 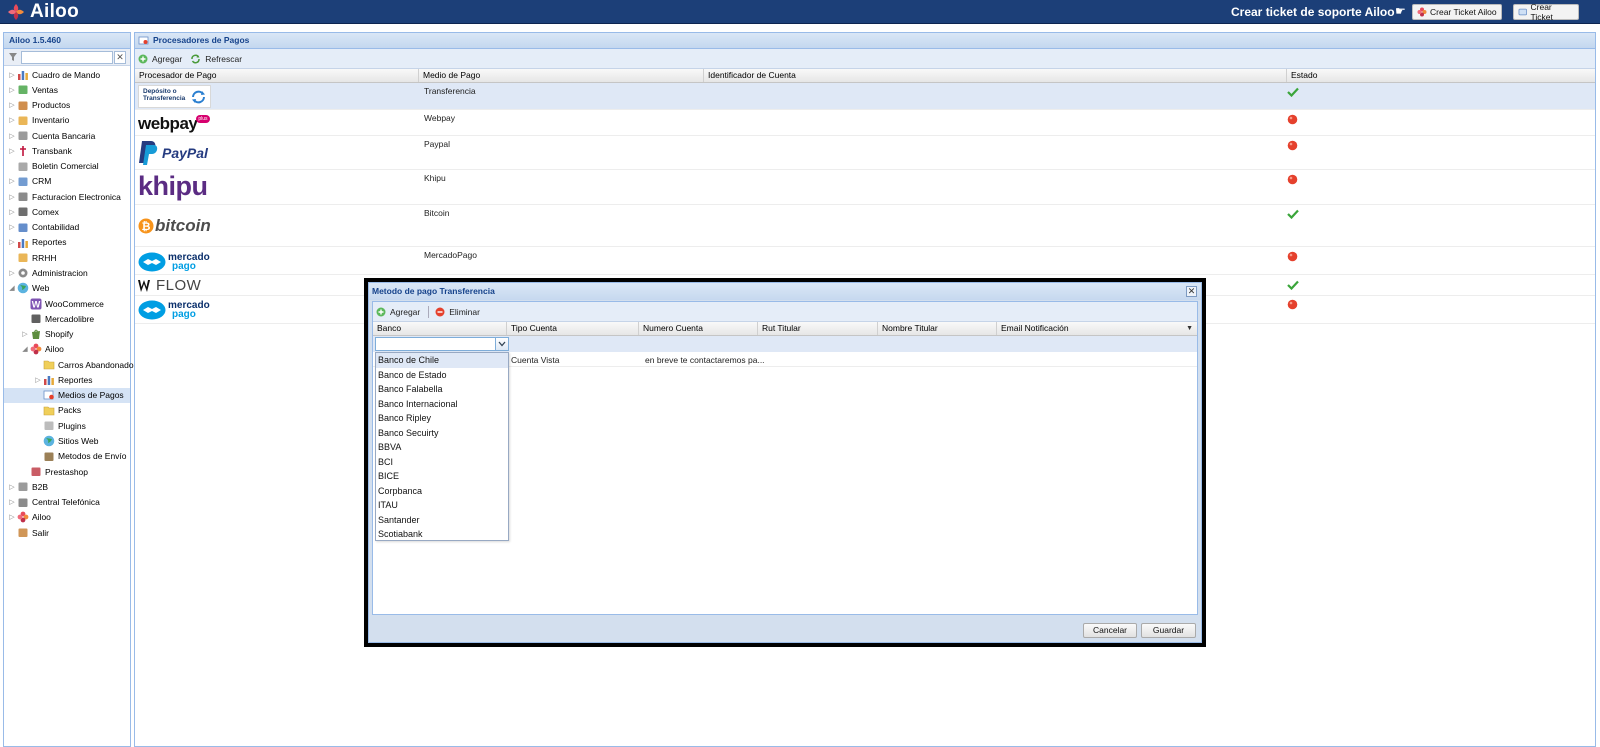 I want to click on delete-icon, so click(x=440, y=311).